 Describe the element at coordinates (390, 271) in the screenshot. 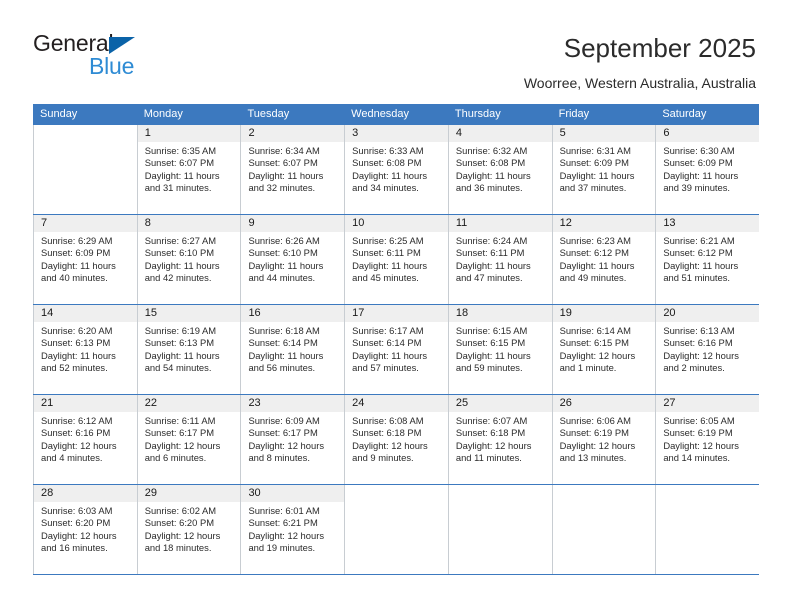

I see `daylight-text: Daylight: 11 hours and 45 minutes.` at that location.